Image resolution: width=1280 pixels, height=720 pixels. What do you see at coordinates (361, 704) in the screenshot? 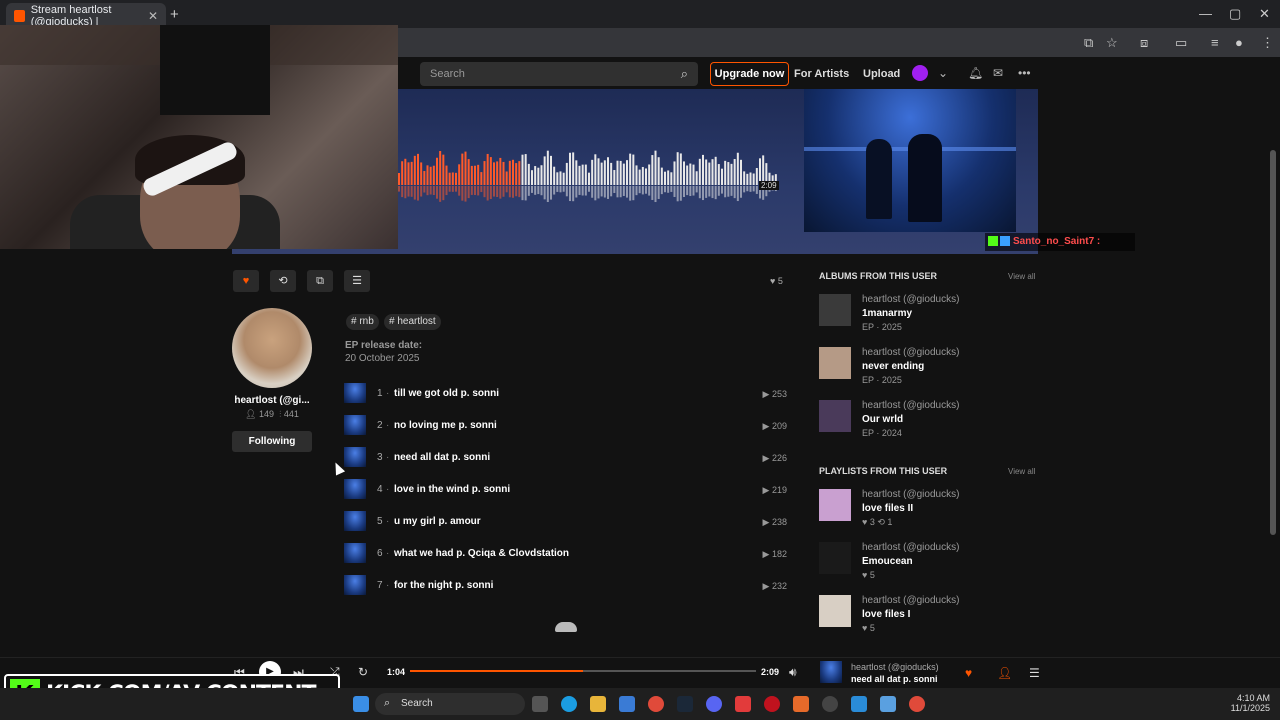
I see `windows-start-icon` at bounding box center [361, 704].